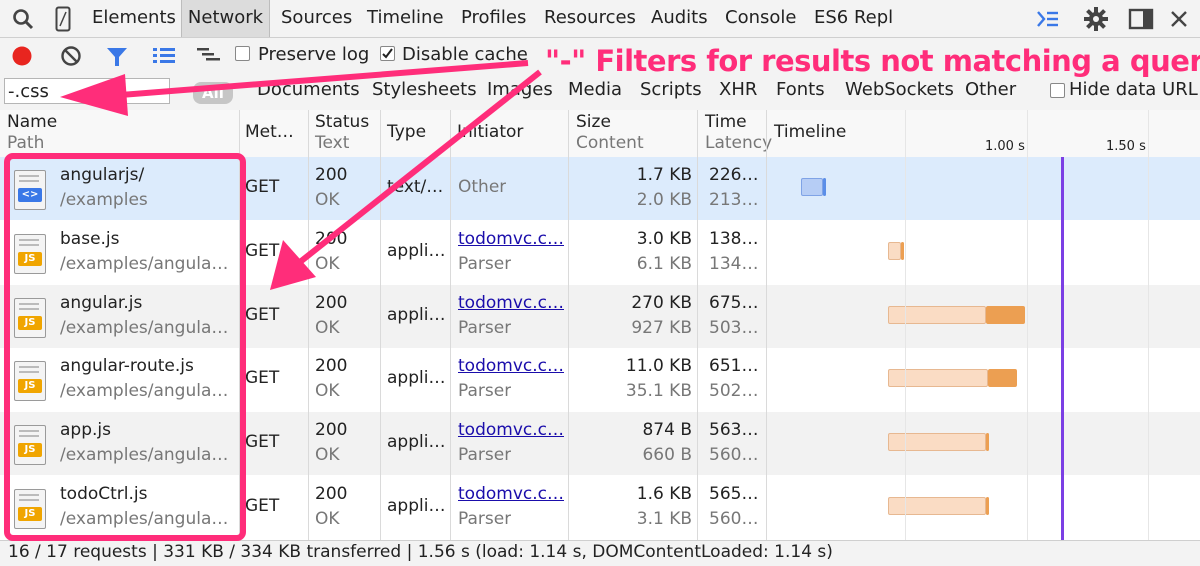 The height and width of the screenshot is (566, 1200). What do you see at coordinates (679, 18) in the screenshot?
I see `tab-audits: Audits` at bounding box center [679, 18].